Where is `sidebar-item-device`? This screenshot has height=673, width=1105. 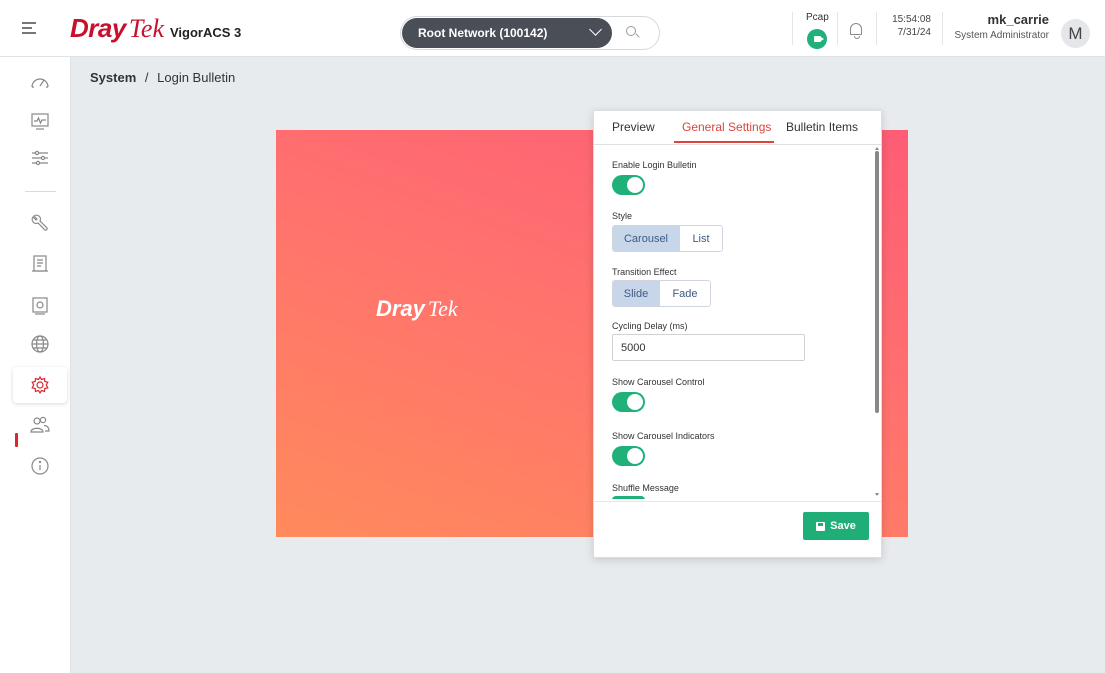
sidebar-item-device is located at coordinates (40, 306).